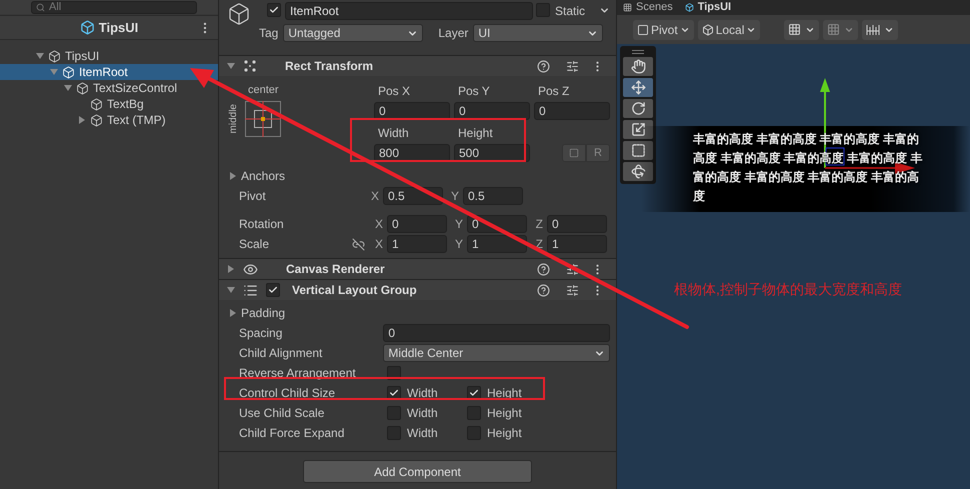 Image resolution: width=970 pixels, height=489 pixels. What do you see at coordinates (254, 244) in the screenshot?
I see `field-label: Scale` at bounding box center [254, 244].